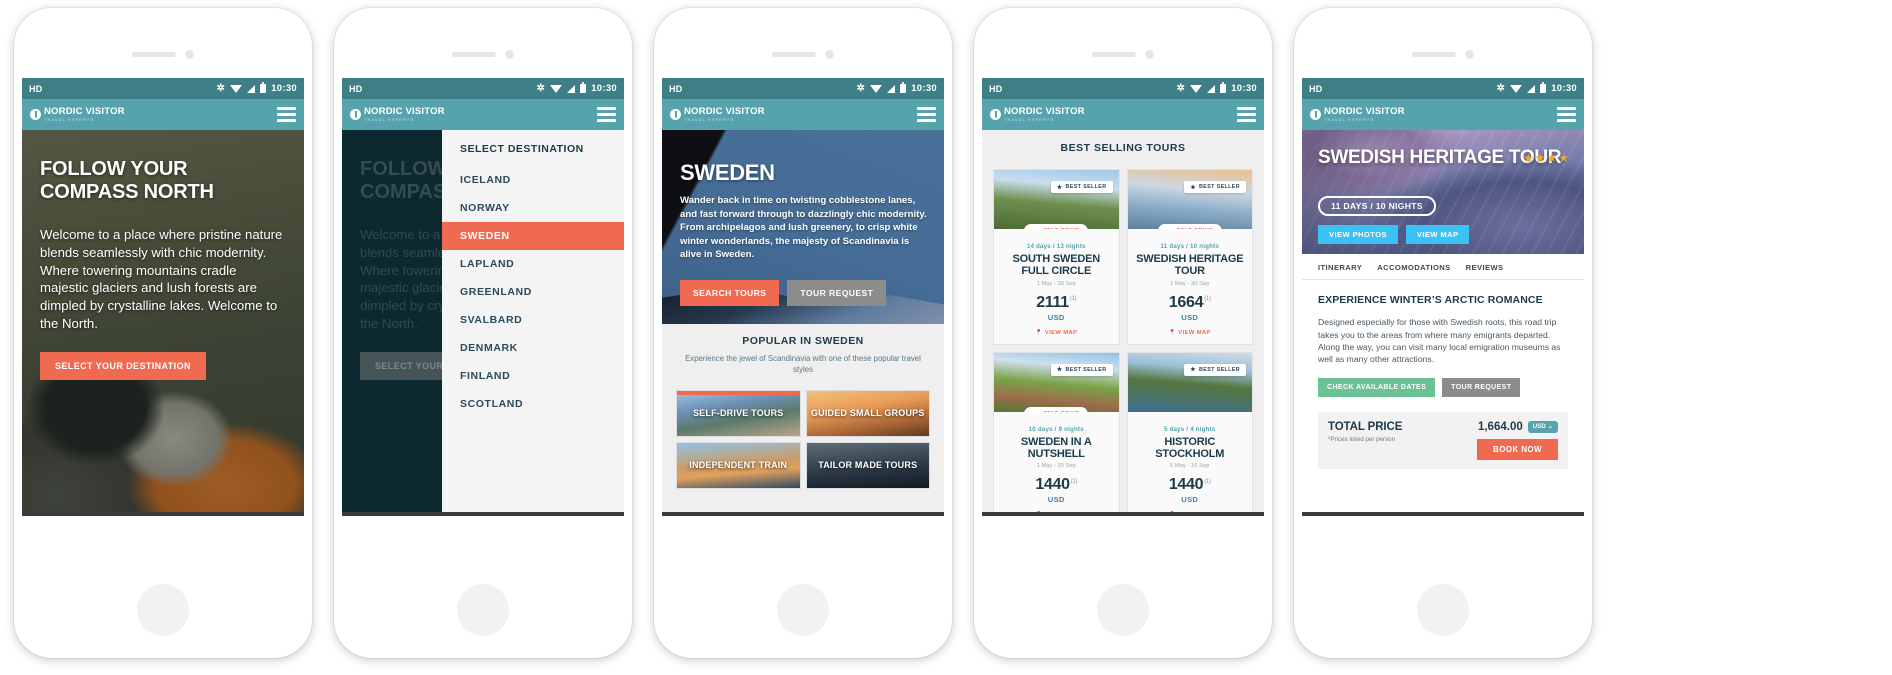  What do you see at coordinates (123, 366) in the screenshot?
I see `select-destination-button: SELECT YOUR DESTINATION` at bounding box center [123, 366].